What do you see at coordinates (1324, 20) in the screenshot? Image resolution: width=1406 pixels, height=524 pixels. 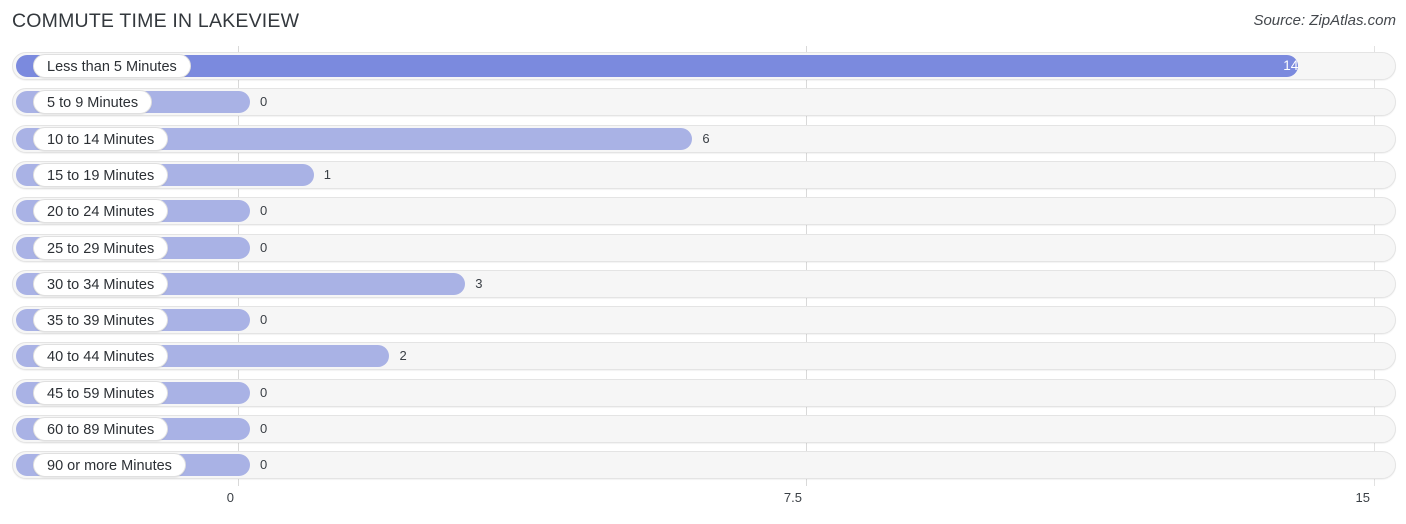 I see `source-attribution: Source: ZipAtlas.com` at bounding box center [1324, 20].